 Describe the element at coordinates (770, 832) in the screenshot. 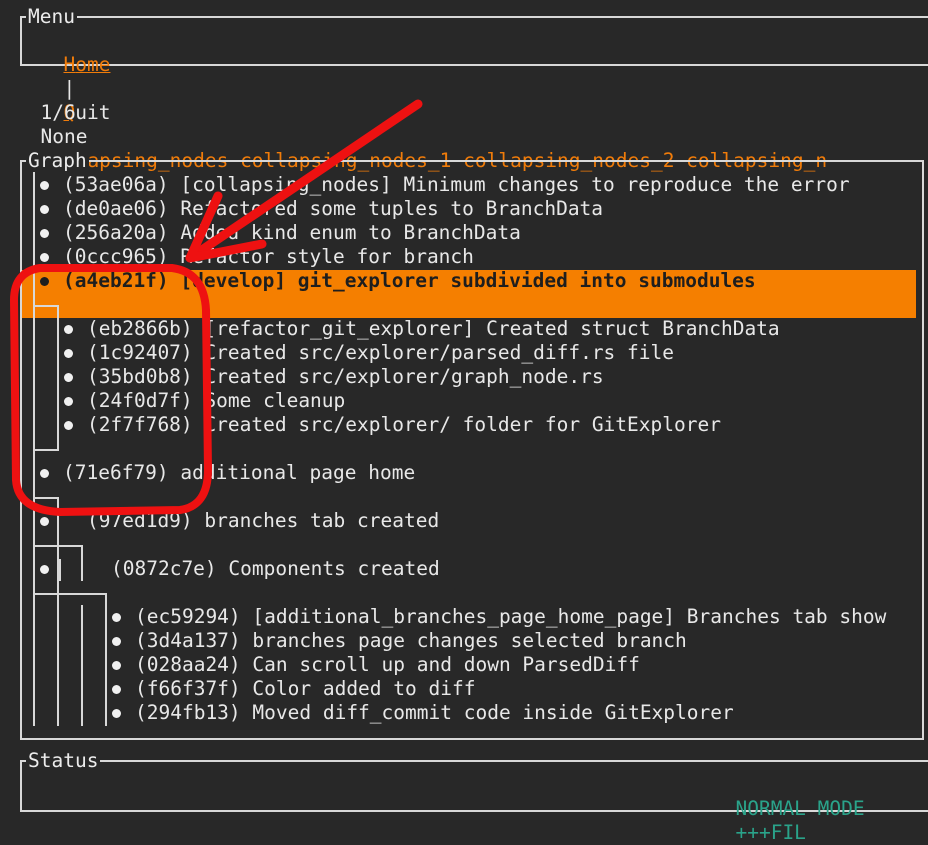

I see `status-extra: +++FIL` at that location.